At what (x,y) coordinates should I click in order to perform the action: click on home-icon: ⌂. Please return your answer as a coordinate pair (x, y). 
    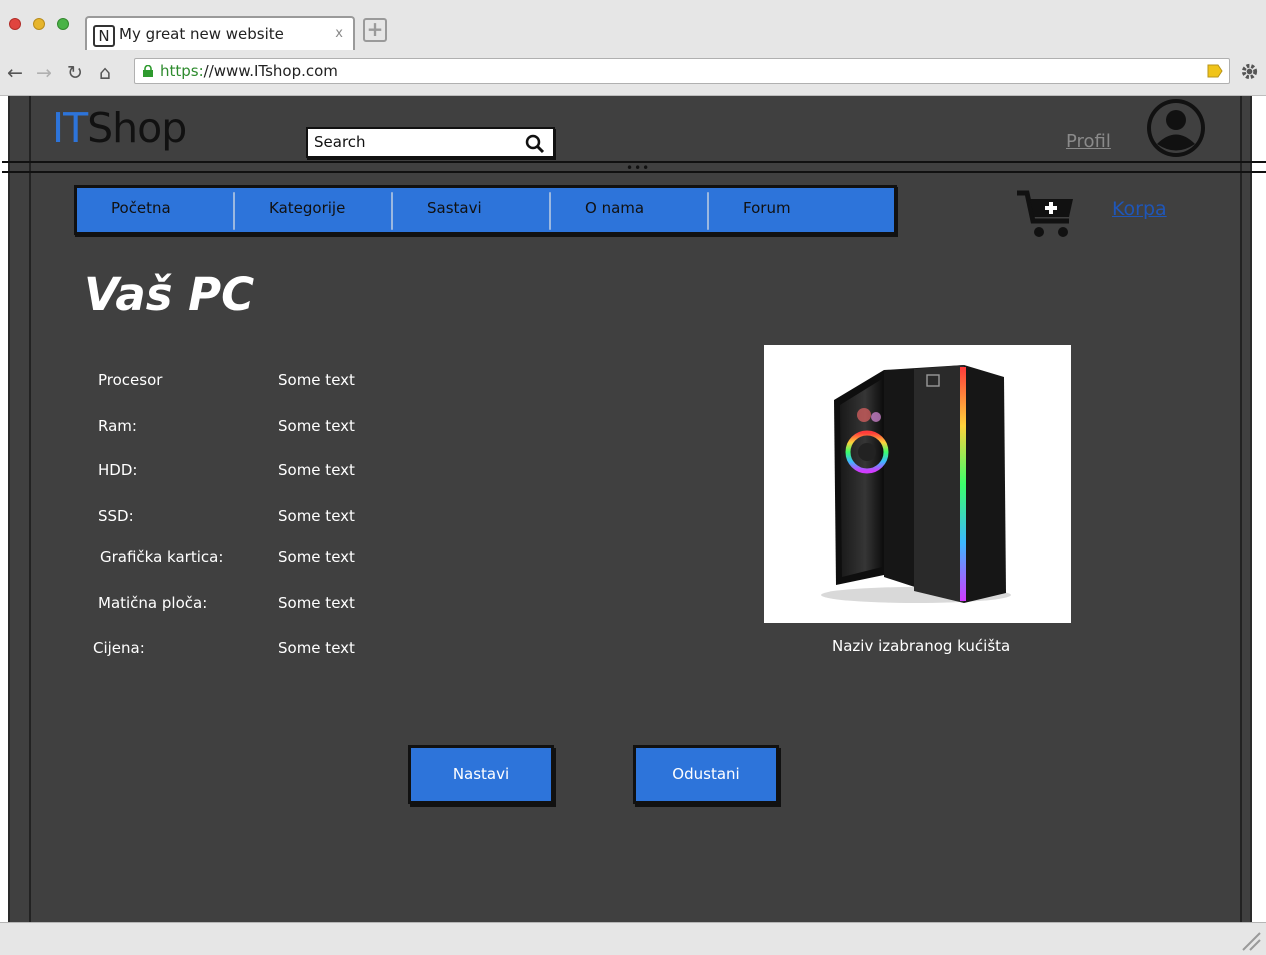
    Looking at the image, I should click on (105, 73).